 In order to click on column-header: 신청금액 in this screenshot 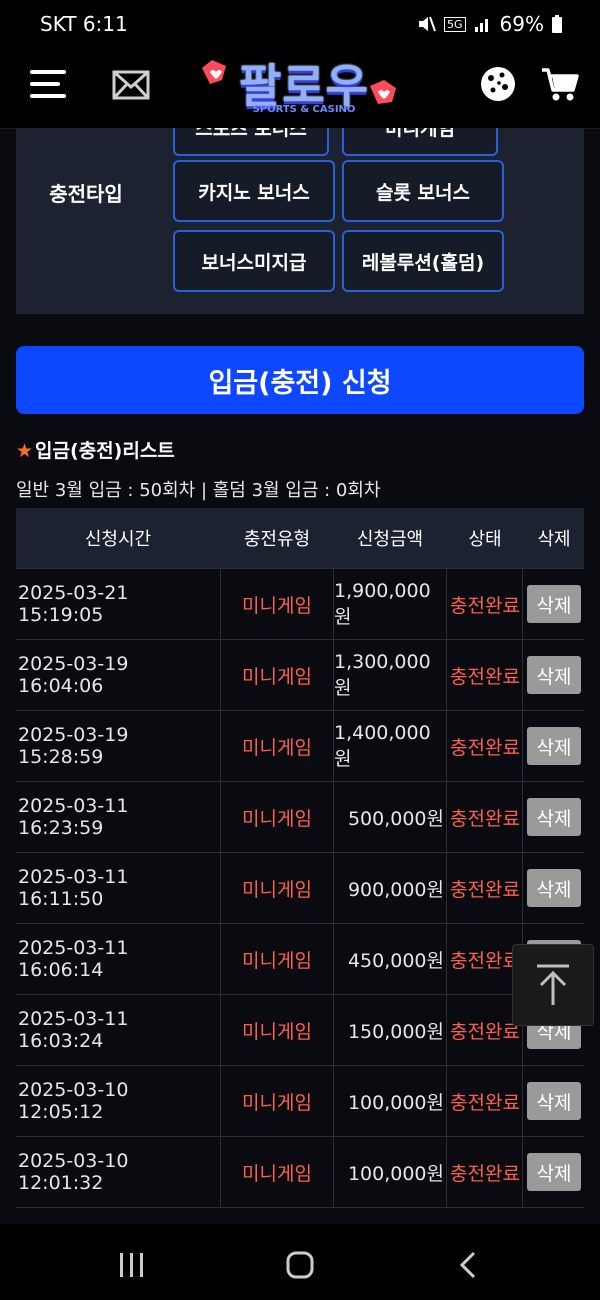, I will do `click(390, 539)`.